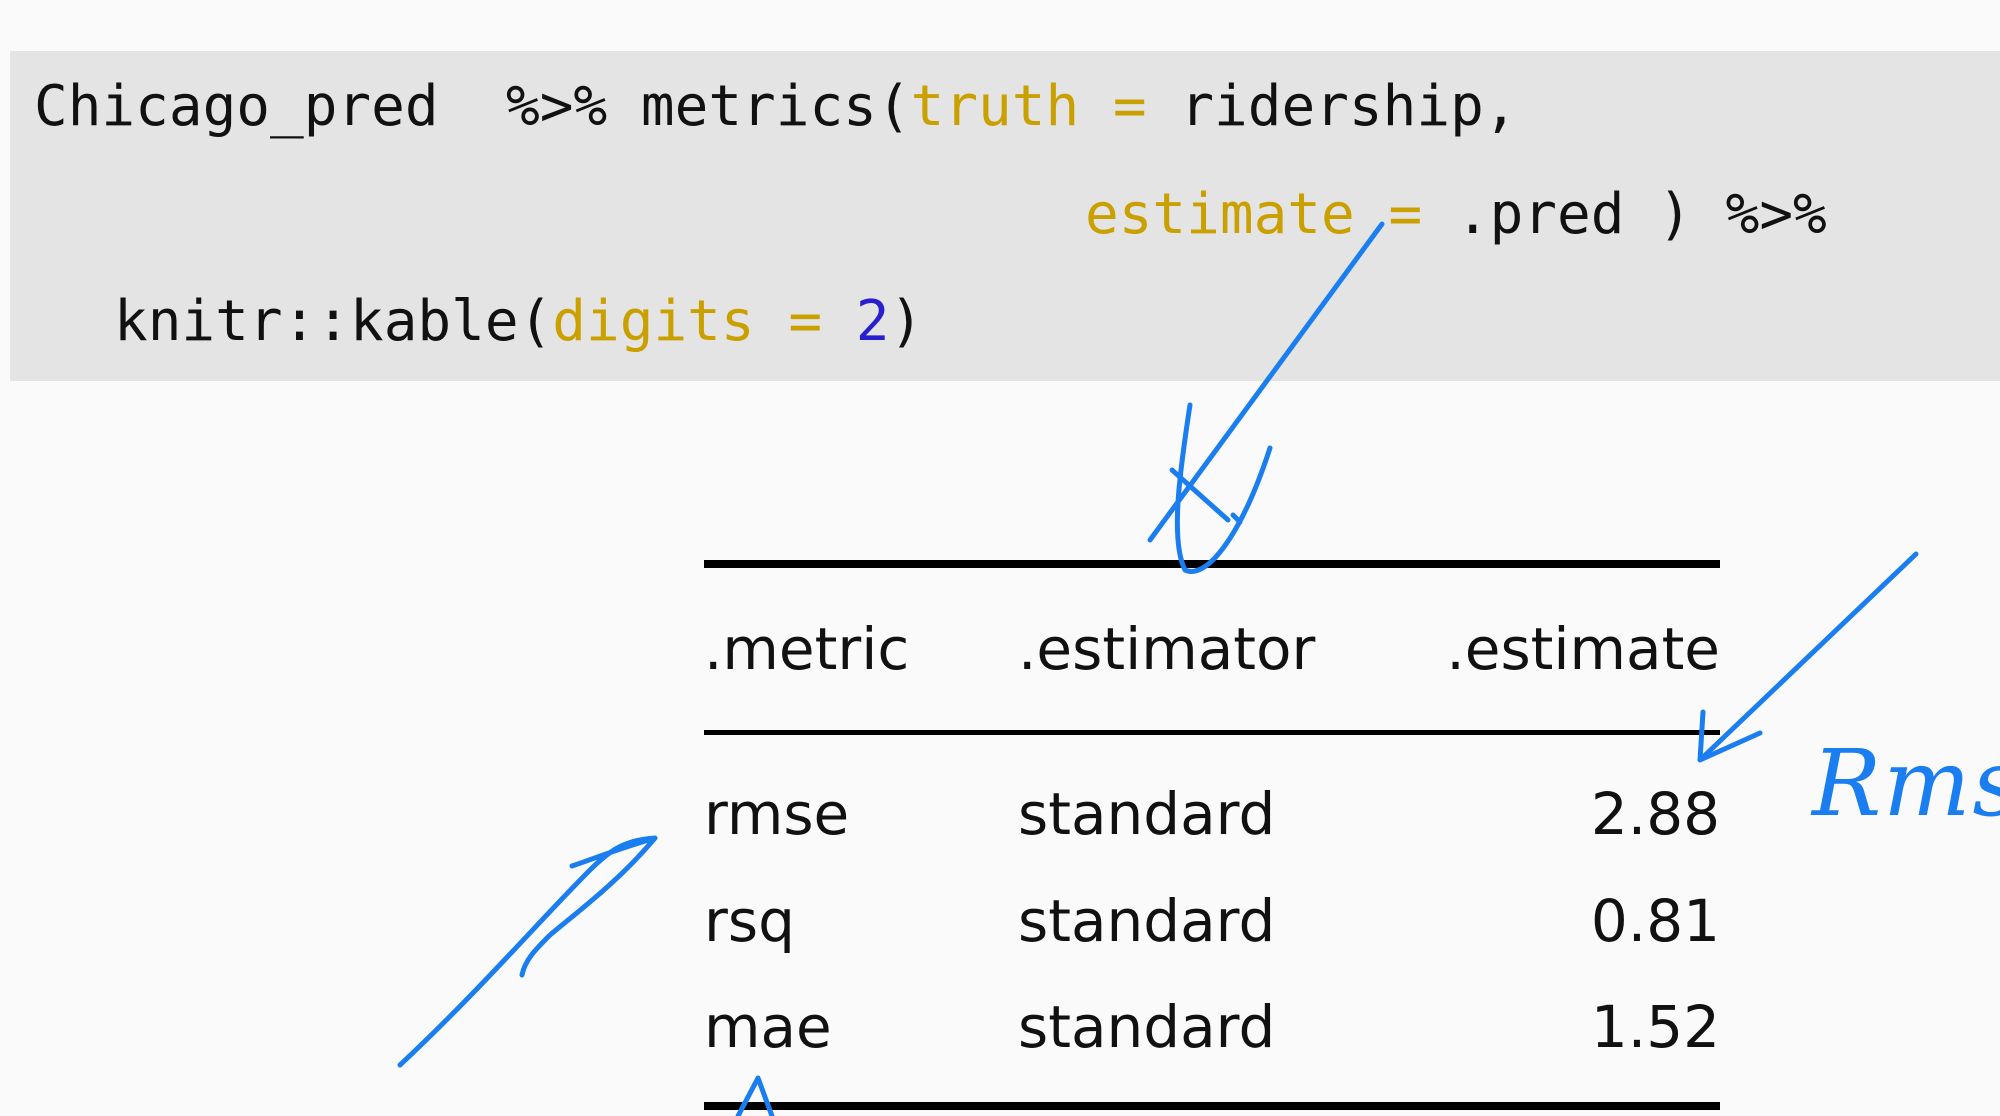 This screenshot has height=1116, width=2000. Describe the element at coordinates (995, 106) in the screenshot. I see `arg-name-truth: truth` at that location.